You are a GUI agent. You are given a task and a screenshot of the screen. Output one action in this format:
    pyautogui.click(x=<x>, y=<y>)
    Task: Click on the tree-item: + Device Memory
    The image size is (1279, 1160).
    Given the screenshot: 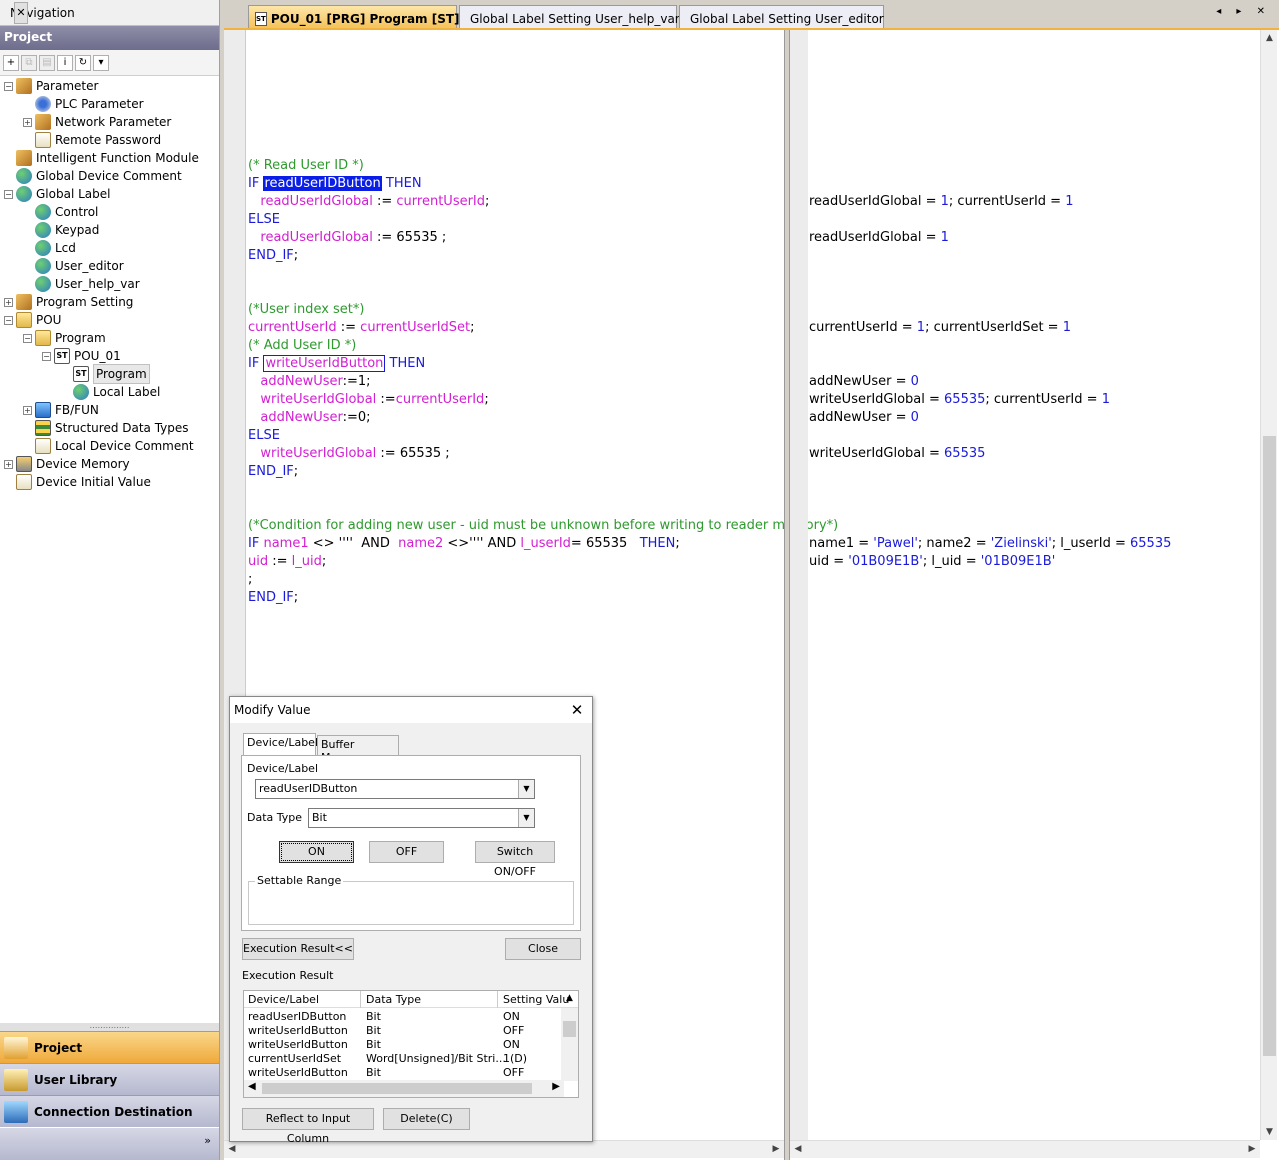 What is the action you would take?
    pyautogui.click(x=67, y=464)
    